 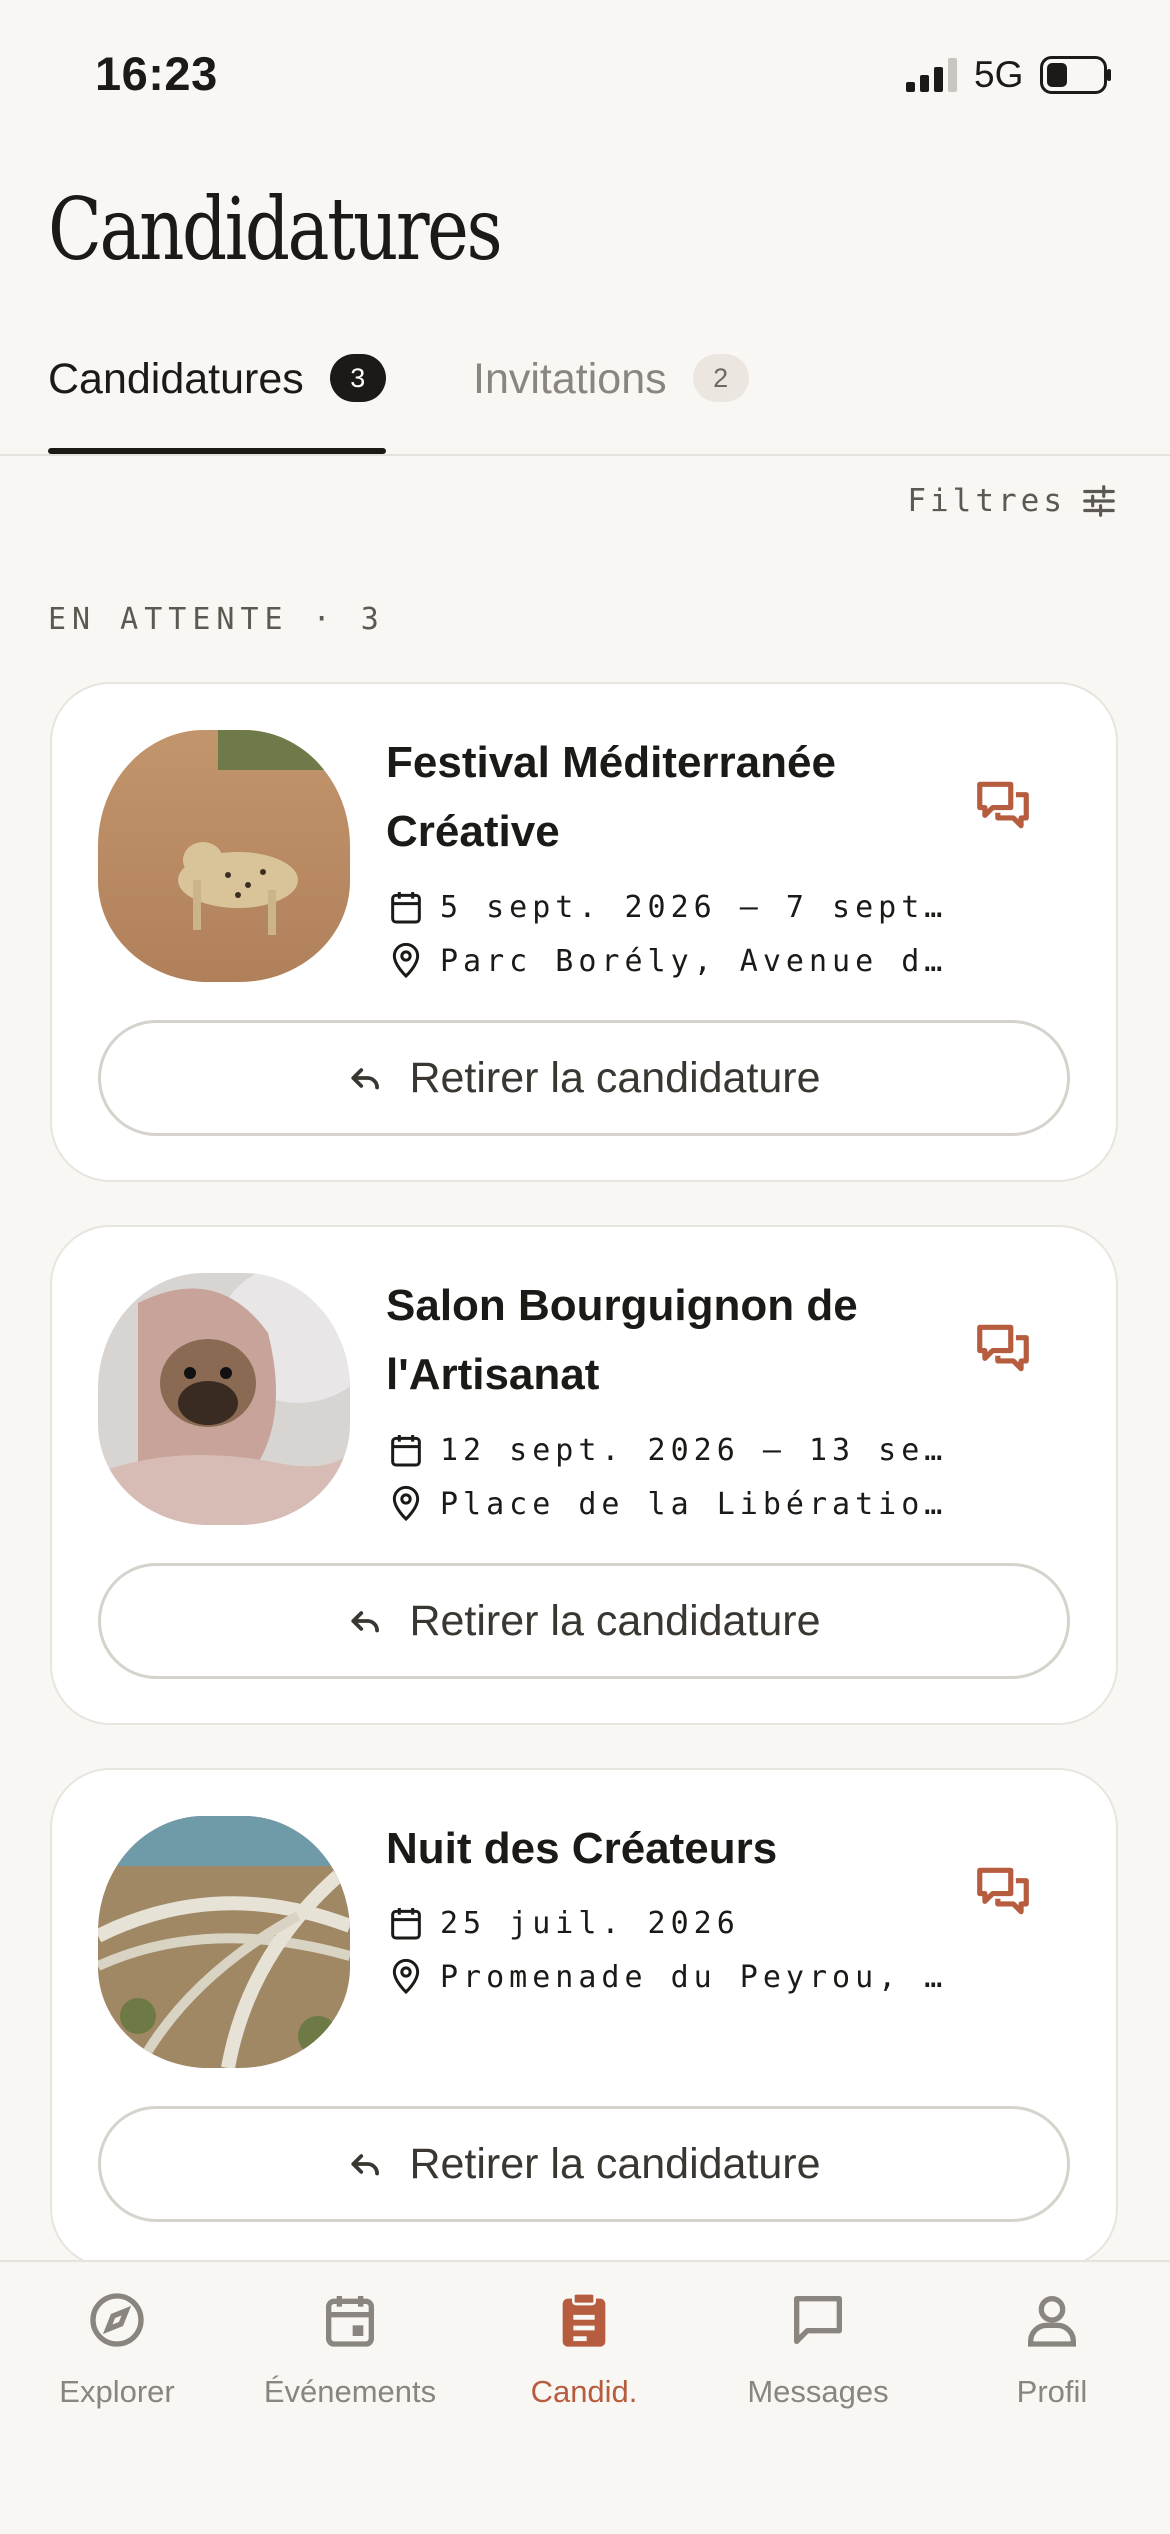 What do you see at coordinates (590, 1923) in the screenshot?
I see `dates-text: 25 juil. 2026` at bounding box center [590, 1923].